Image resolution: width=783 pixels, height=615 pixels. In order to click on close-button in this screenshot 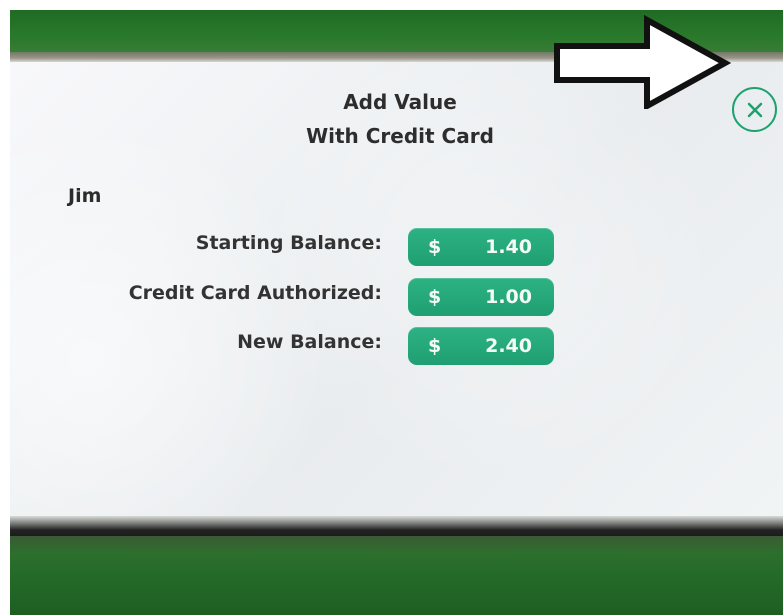, I will do `click(754, 109)`.